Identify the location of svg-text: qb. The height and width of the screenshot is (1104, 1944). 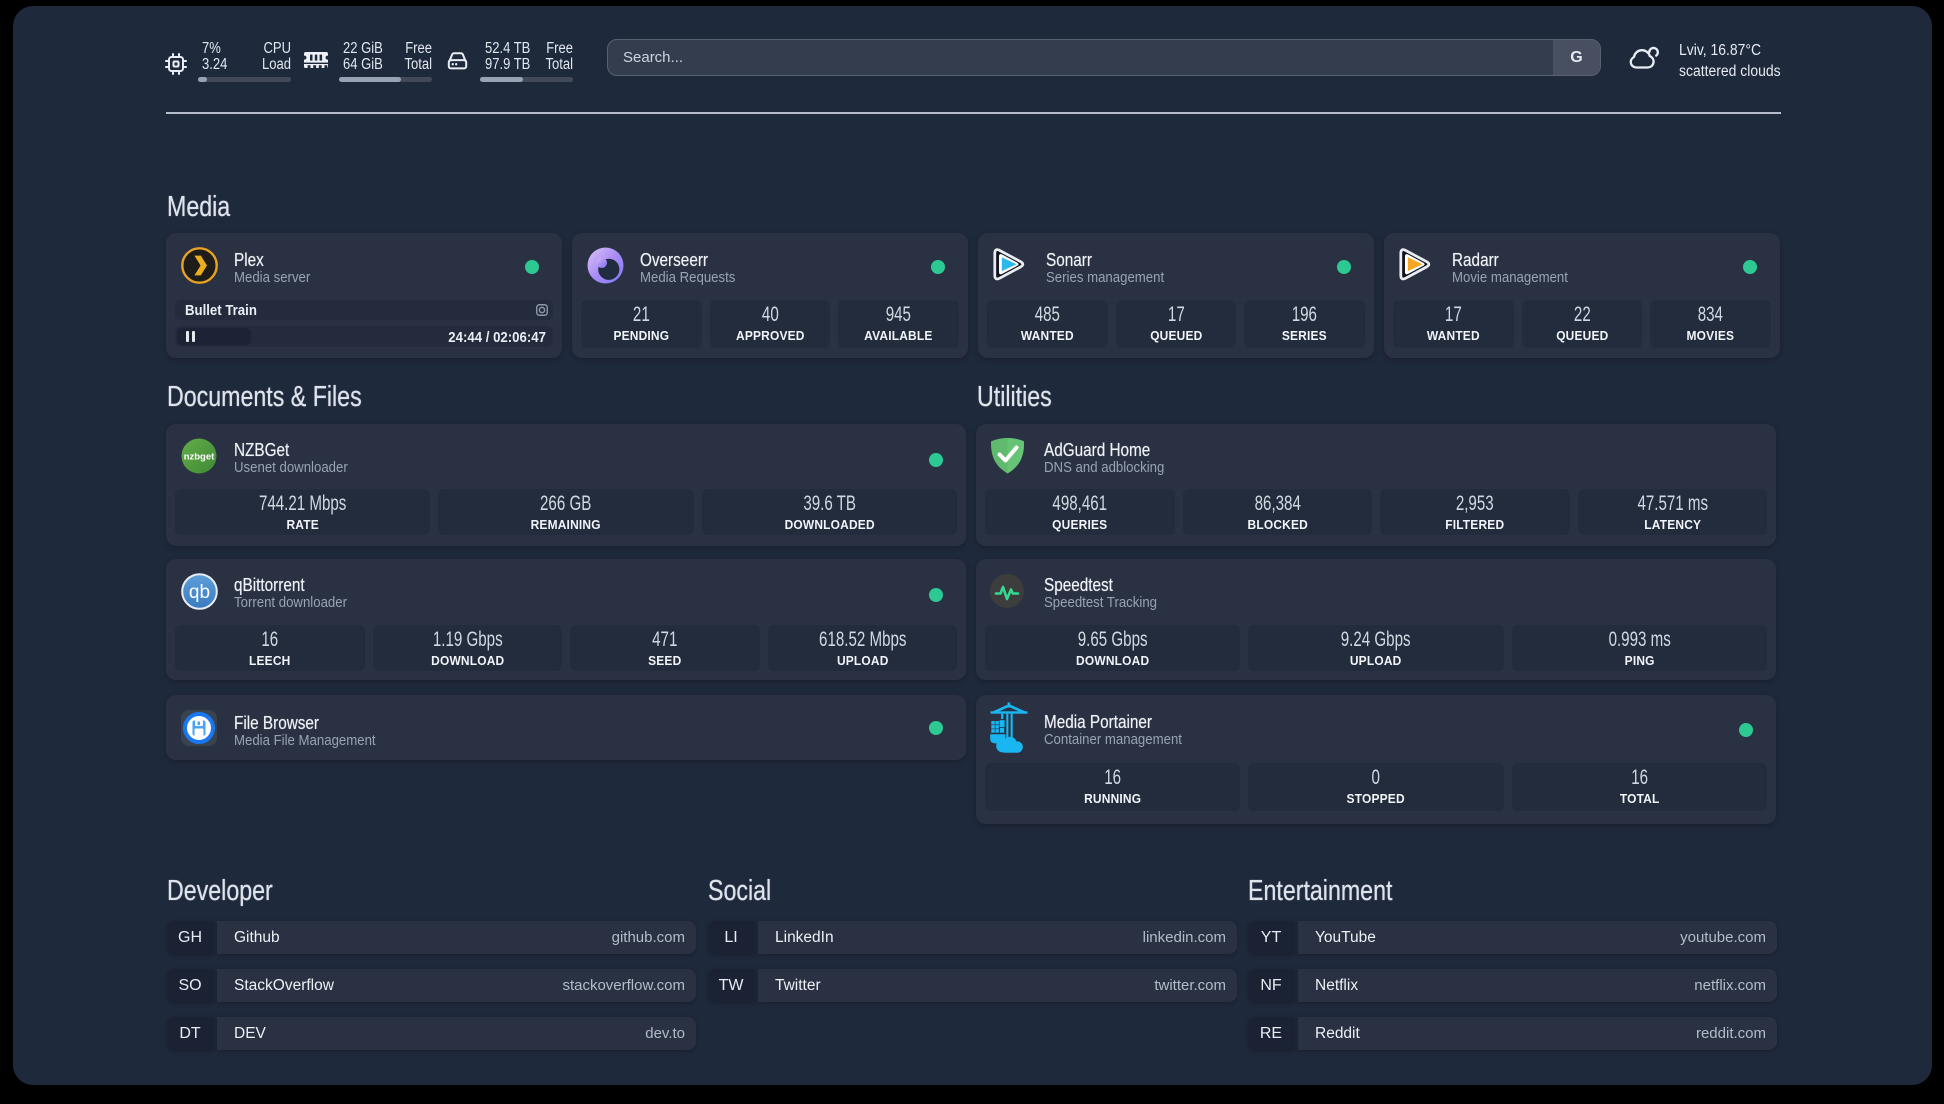
(199, 592).